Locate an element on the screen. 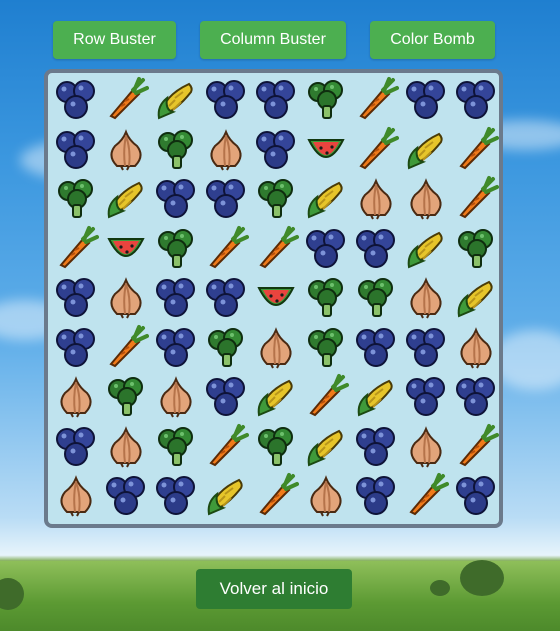  watermelon-icon is located at coordinates (126, 250).